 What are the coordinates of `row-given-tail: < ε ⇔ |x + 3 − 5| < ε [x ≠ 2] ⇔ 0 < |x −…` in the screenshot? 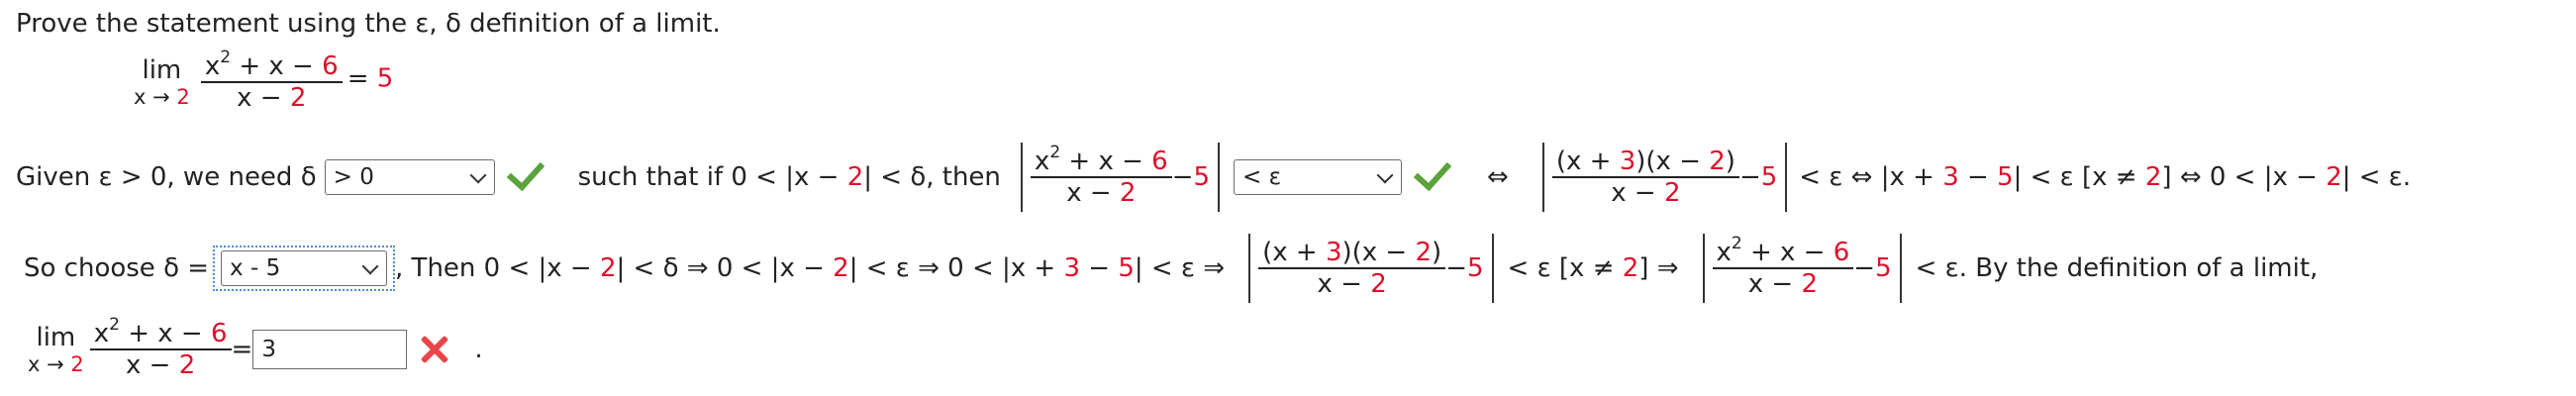 It's located at (2106, 177).